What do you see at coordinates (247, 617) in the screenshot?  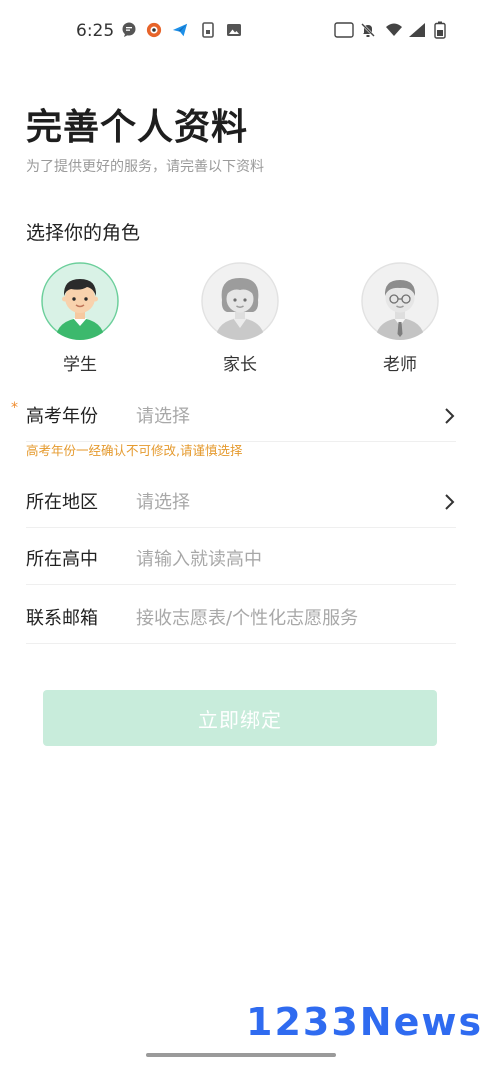 I see `field-email-input: 接收志愿表/个性化志愿服务` at bounding box center [247, 617].